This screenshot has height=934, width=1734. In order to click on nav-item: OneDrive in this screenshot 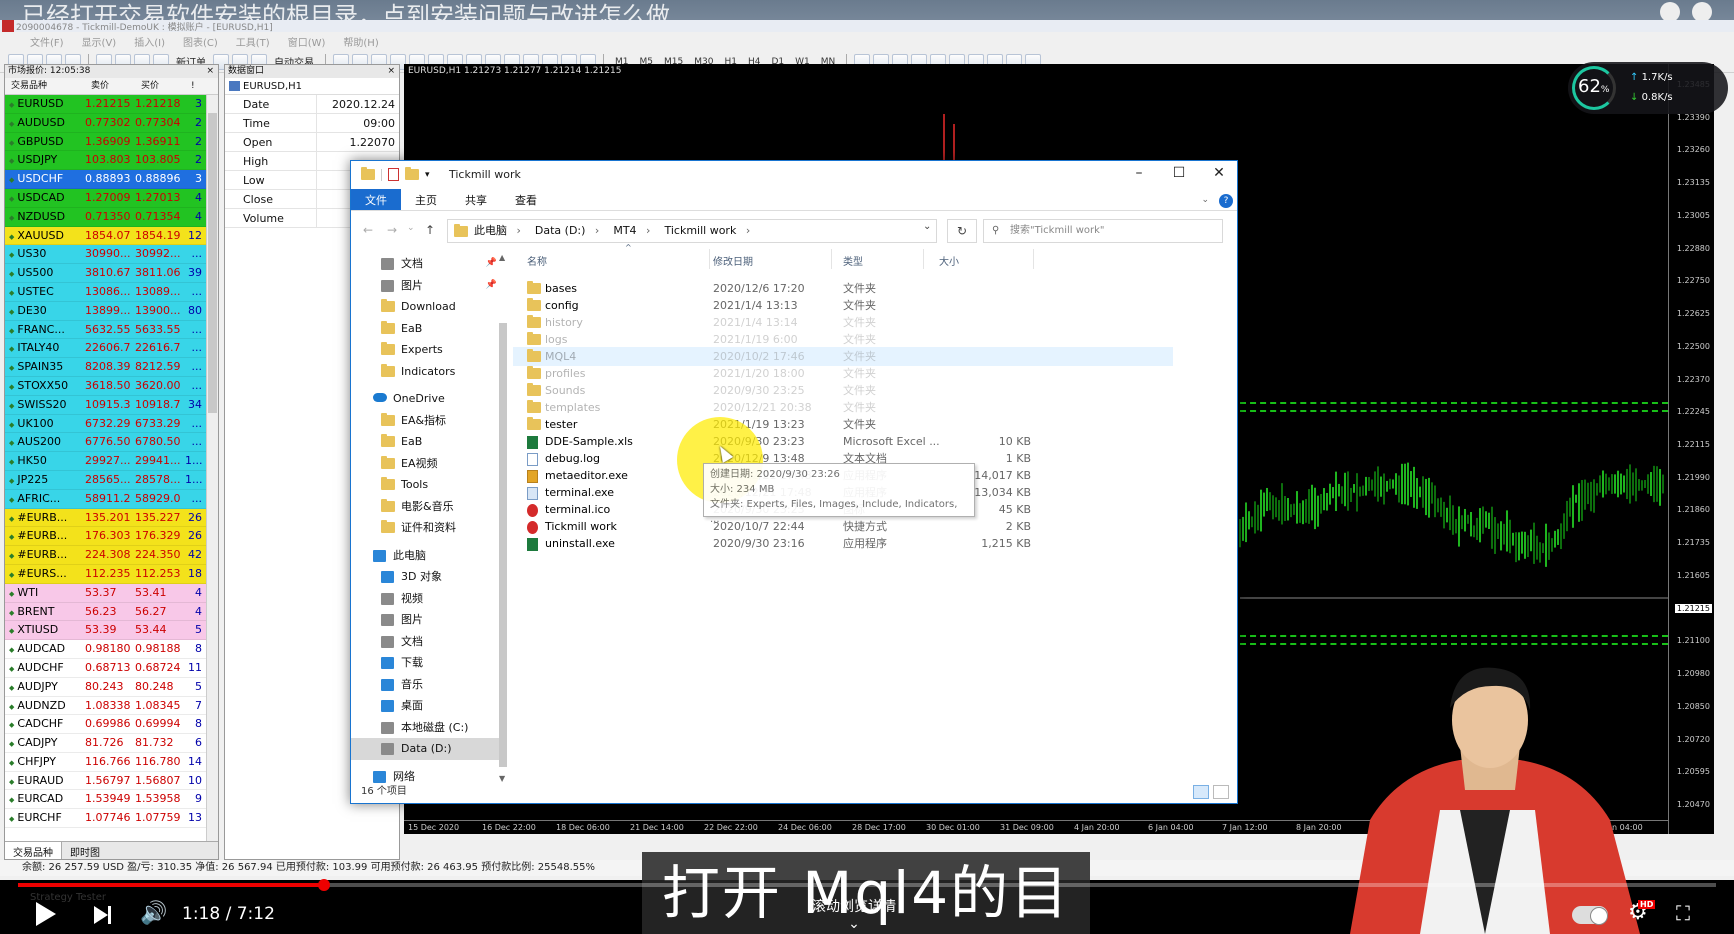, I will do `click(429, 399)`.